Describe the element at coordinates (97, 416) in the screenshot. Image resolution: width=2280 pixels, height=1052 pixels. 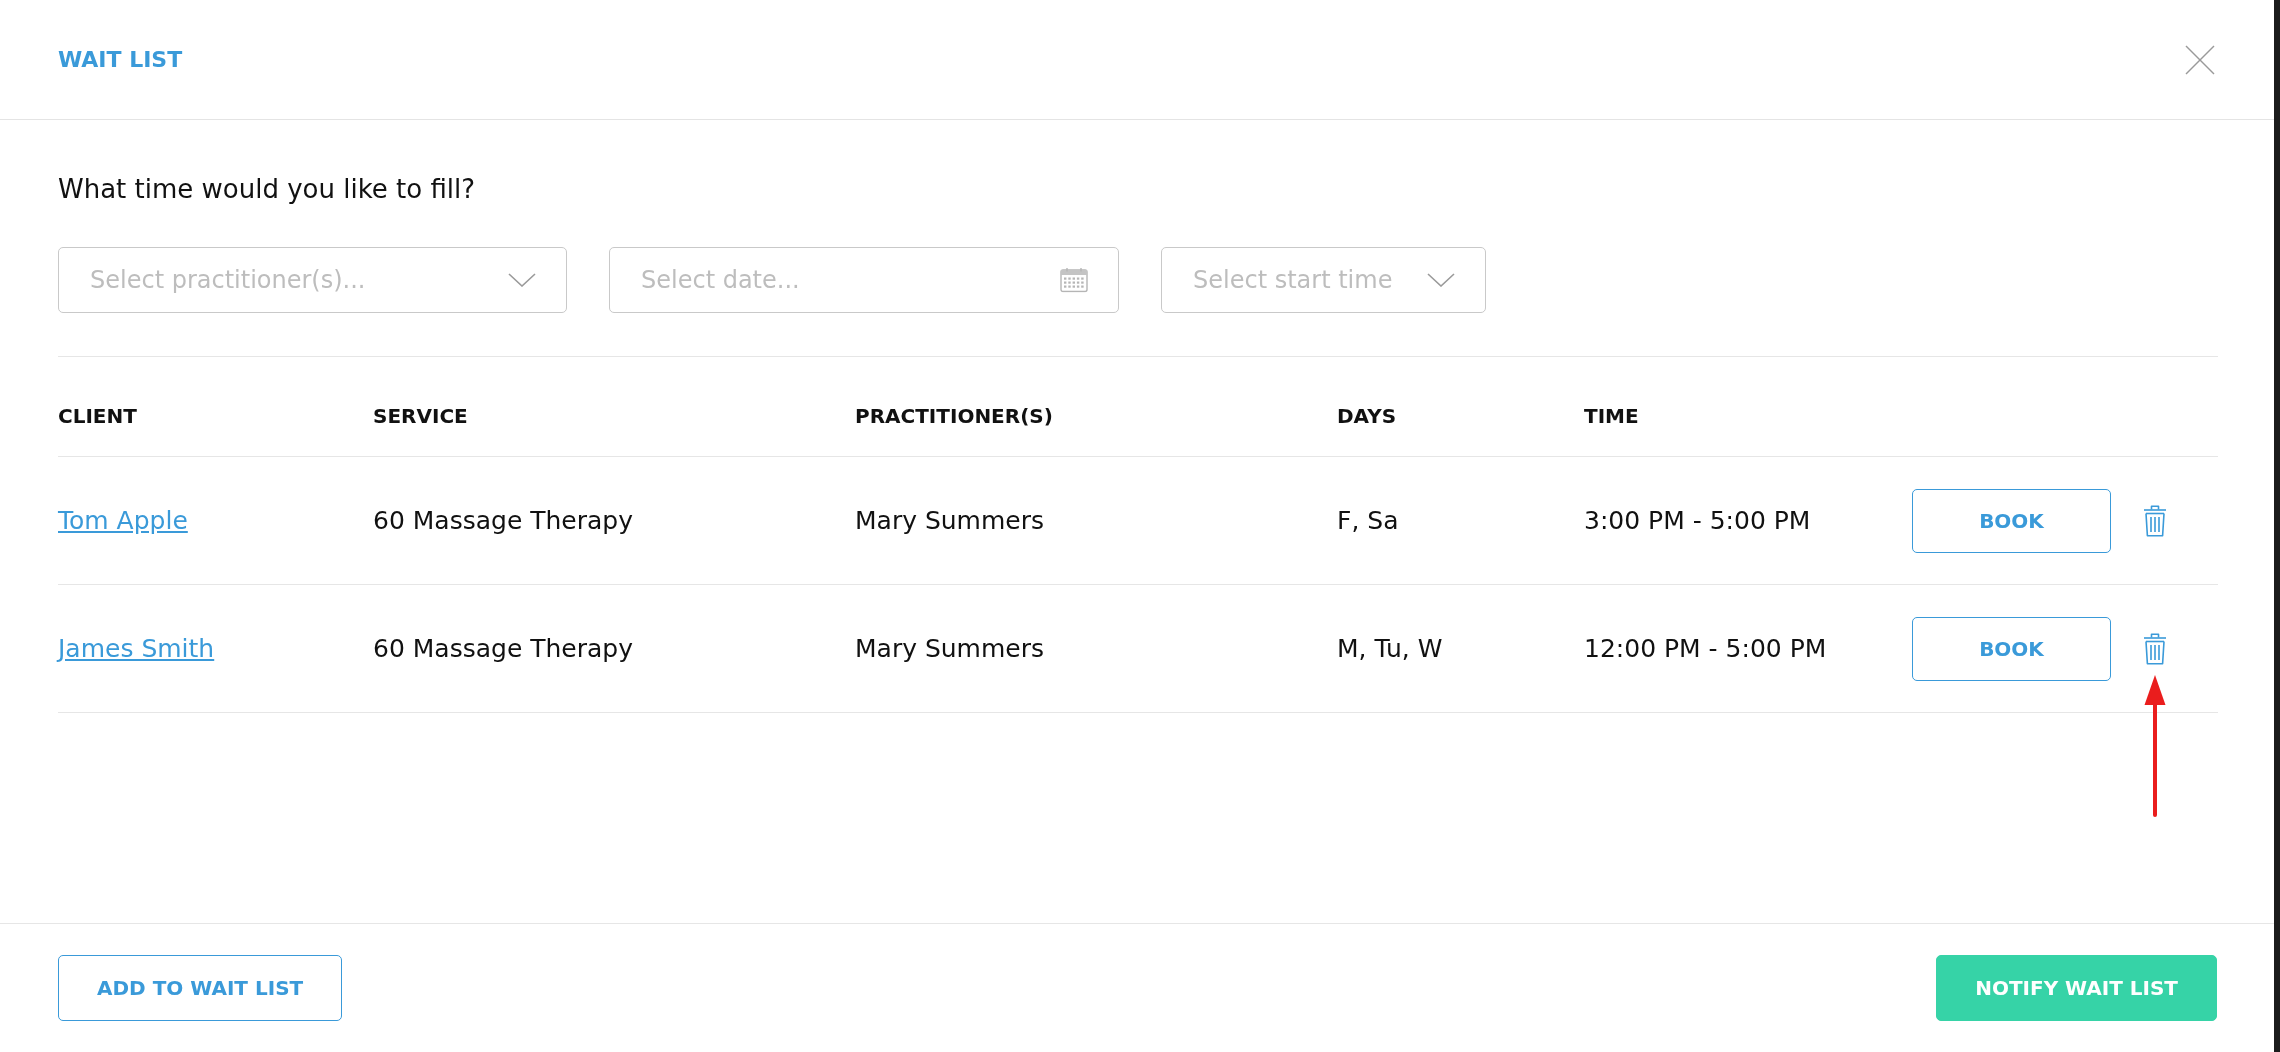
I see `column-header: CLIENT` at that location.